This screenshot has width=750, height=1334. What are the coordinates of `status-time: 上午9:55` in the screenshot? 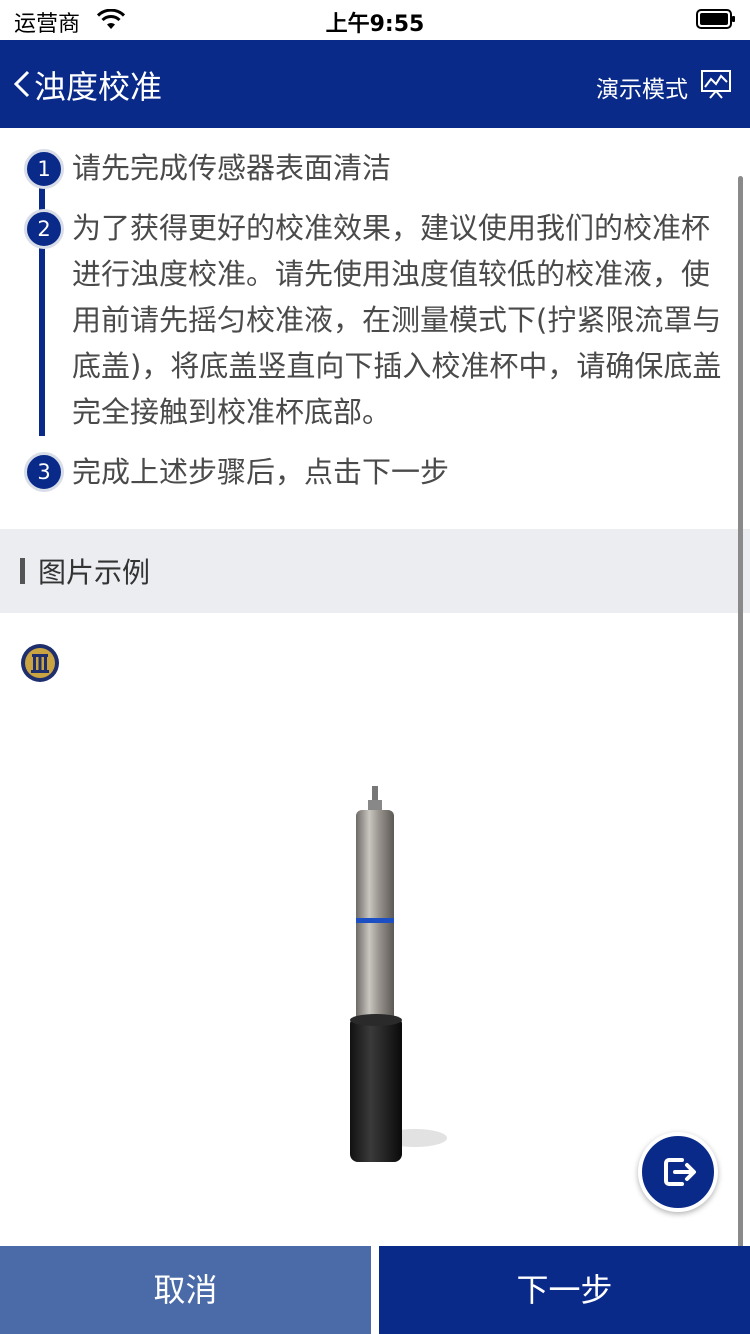 It's located at (375, 24).